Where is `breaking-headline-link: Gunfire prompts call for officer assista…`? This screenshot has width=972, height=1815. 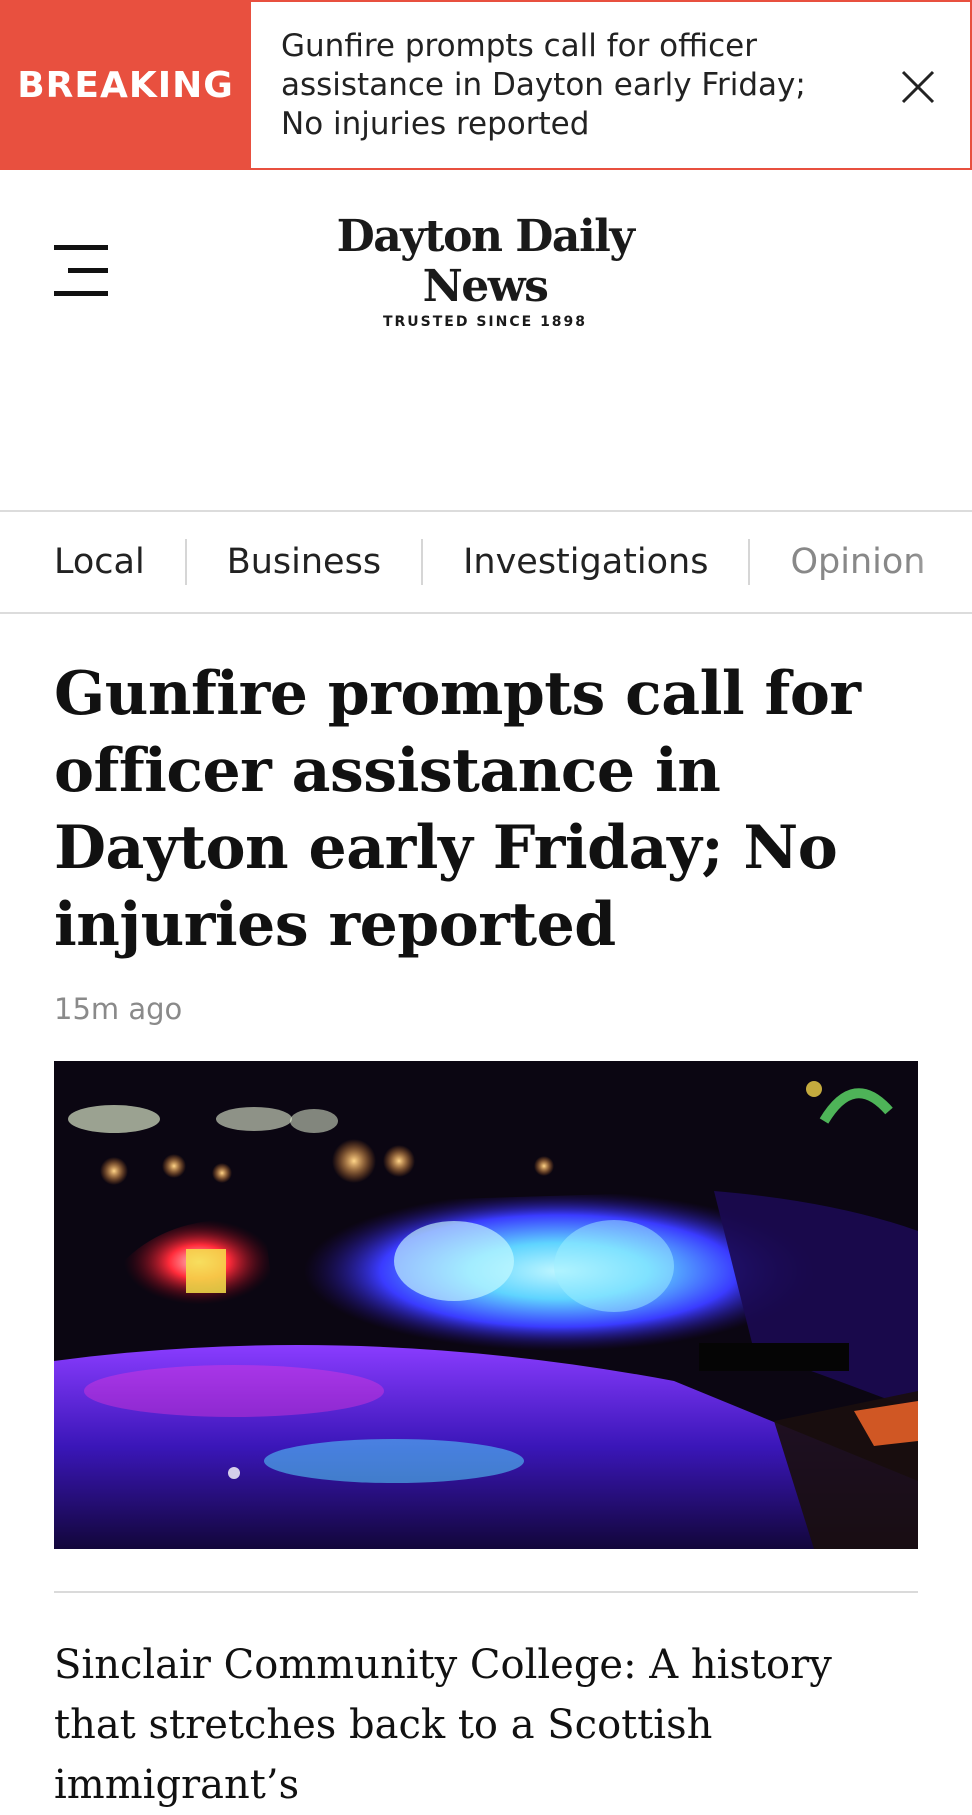 breaking-headline-link: Gunfire prompts call for officer assista… is located at coordinates (561, 85).